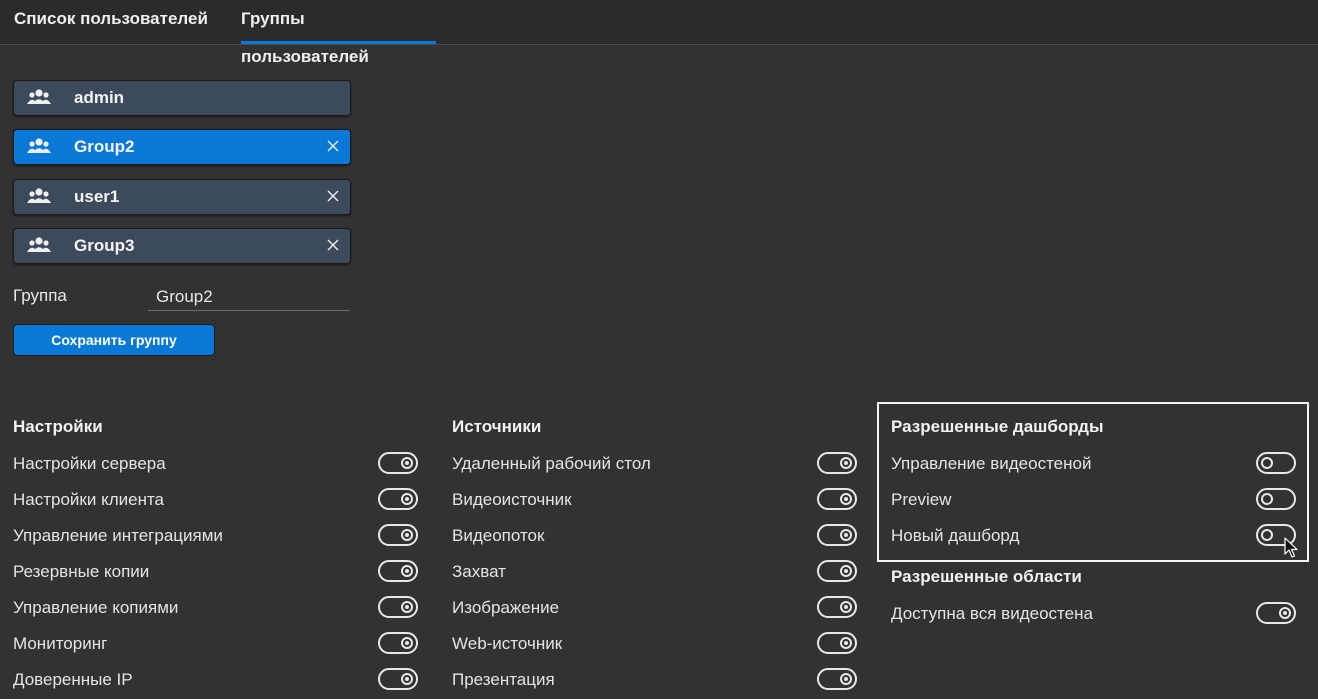 The height and width of the screenshot is (699, 1318). I want to click on perm-label: Доверенные IP, so click(73, 679).